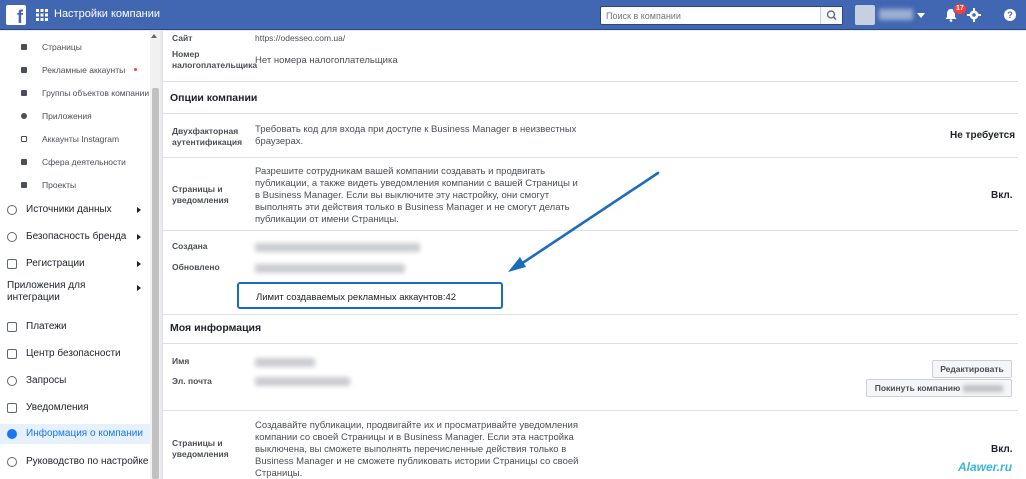 This screenshot has height=479, width=1026. What do you see at coordinates (214, 98) in the screenshot?
I see `company-options-title: Опции компании` at bounding box center [214, 98].